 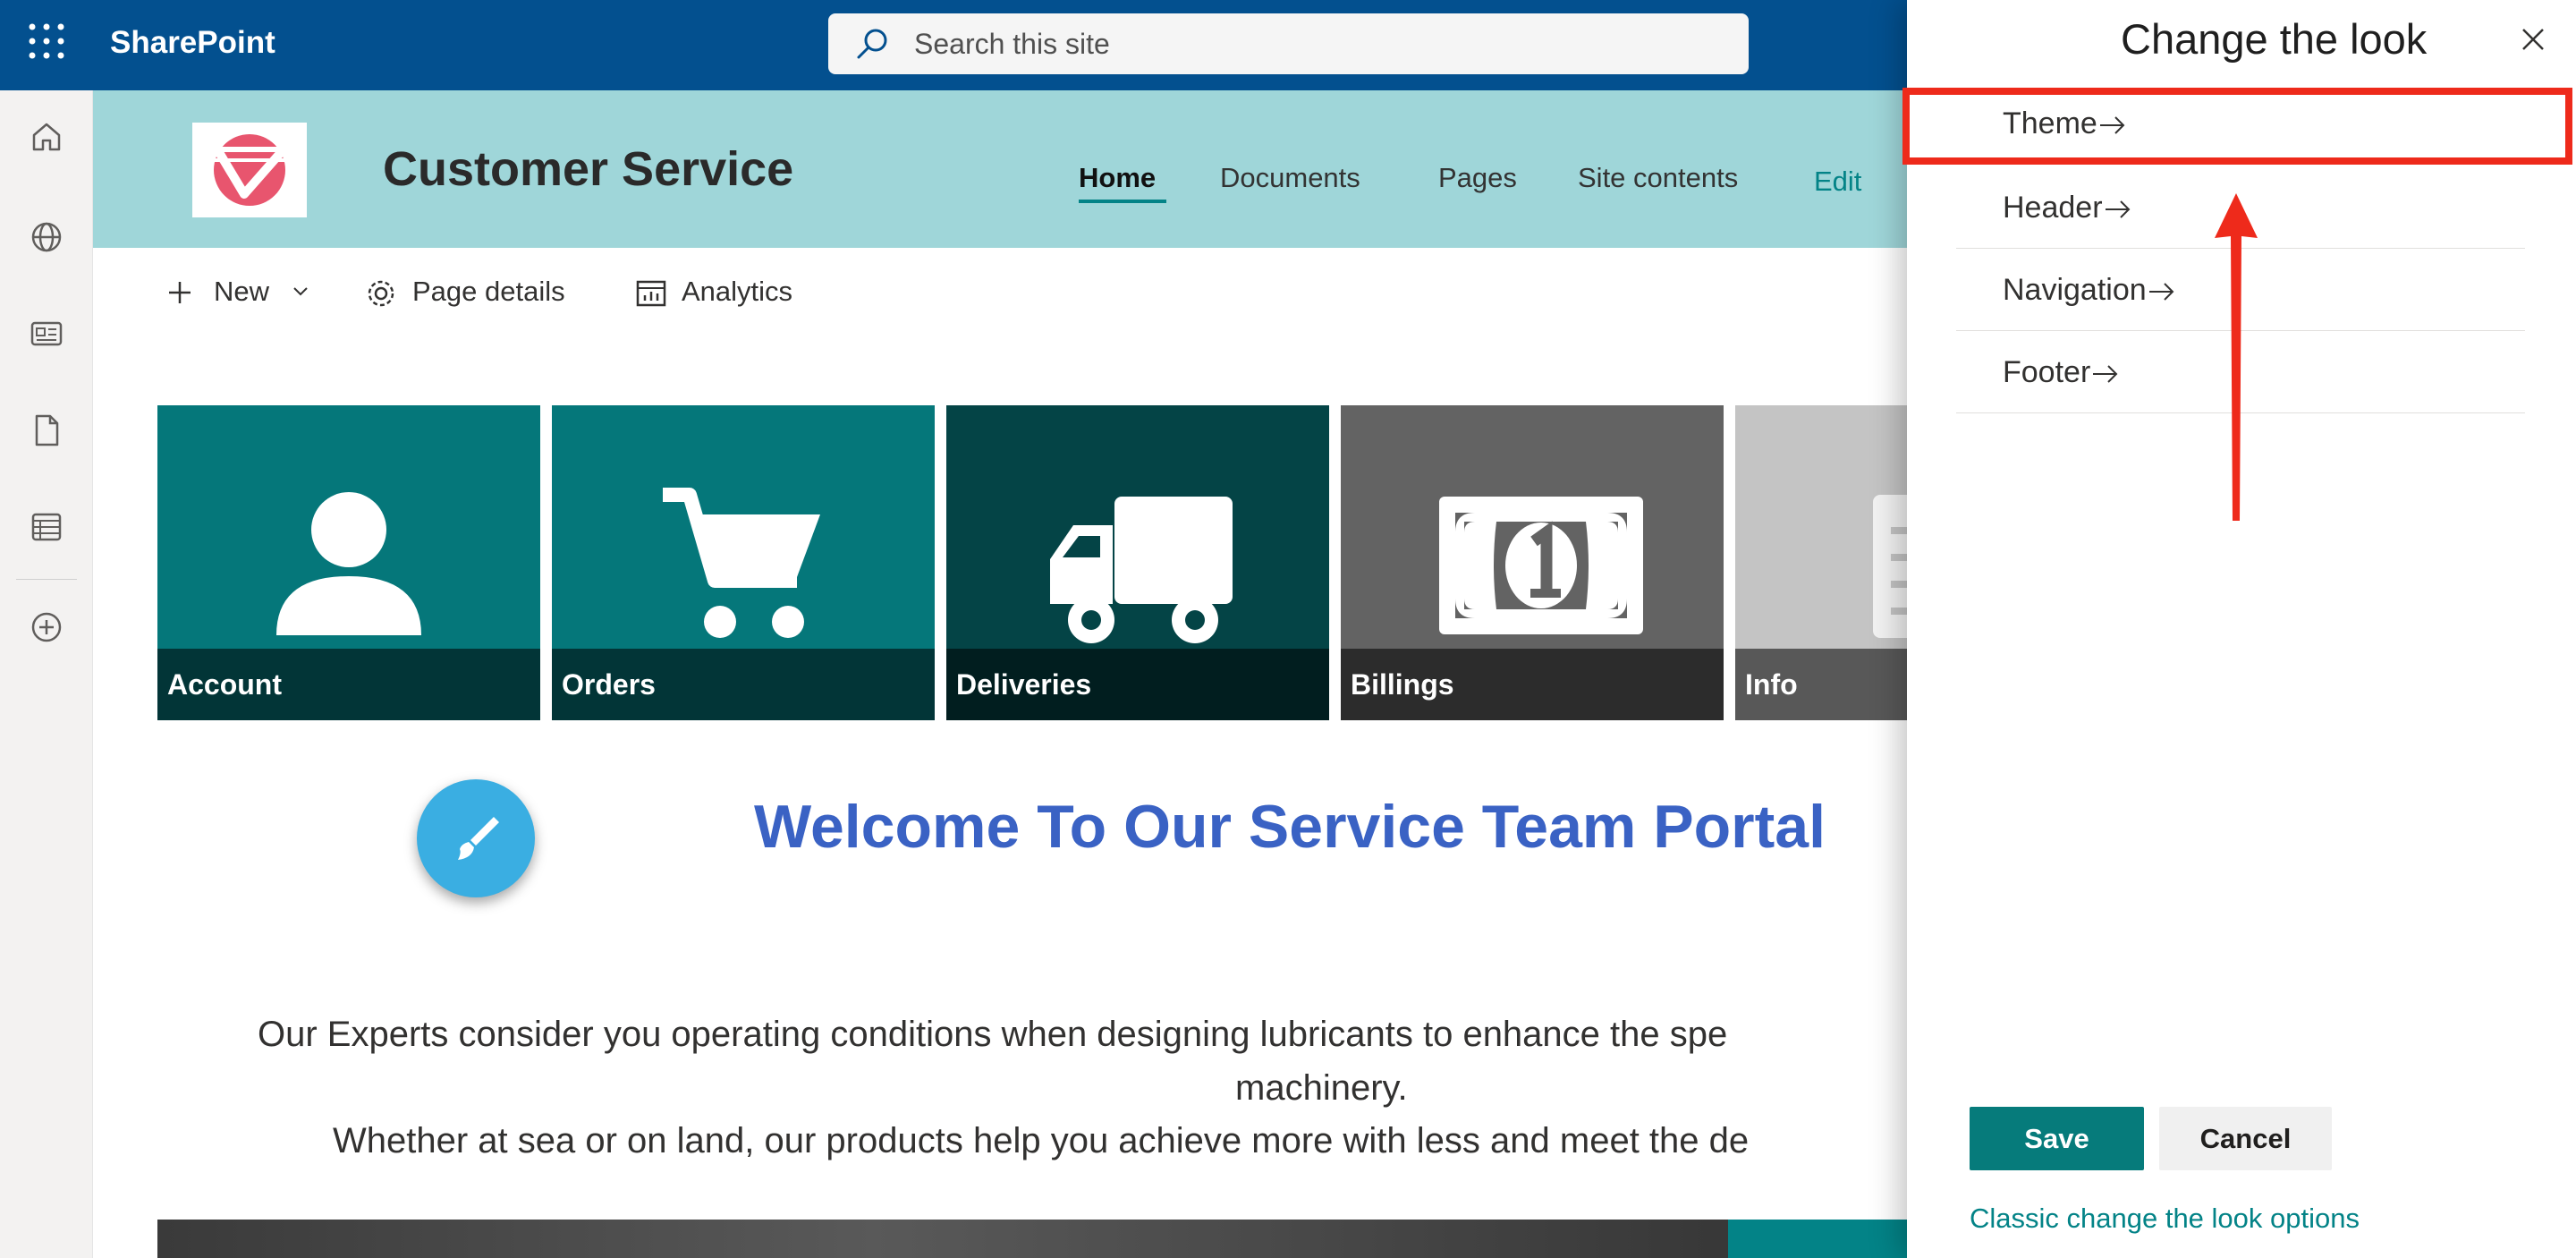 What do you see at coordinates (1051, 1239) in the screenshot?
I see `hero-image` at bounding box center [1051, 1239].